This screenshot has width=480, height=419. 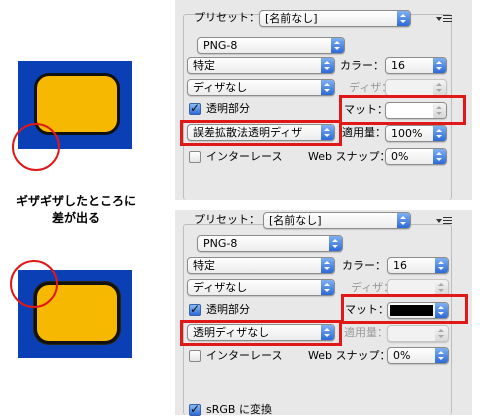 What do you see at coordinates (407, 133) in the screenshot?
I see `amount-value: 100%` at bounding box center [407, 133].